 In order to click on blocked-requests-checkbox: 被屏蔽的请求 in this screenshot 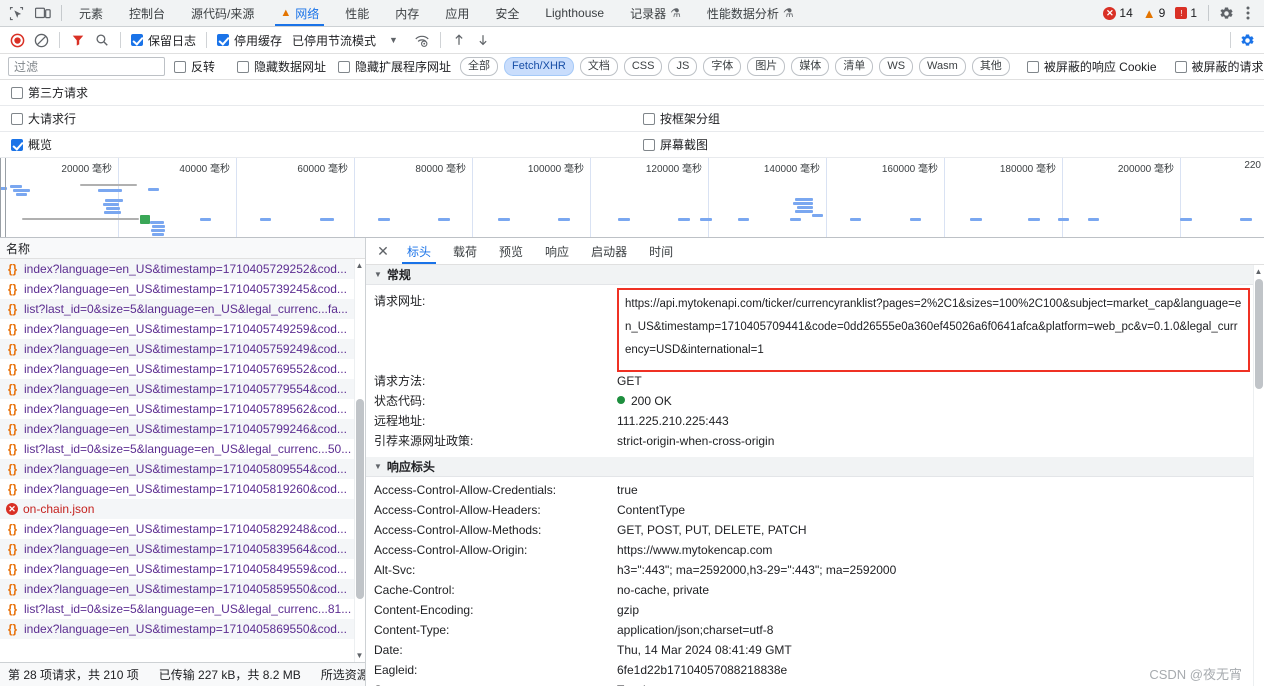, I will do `click(1218, 66)`.